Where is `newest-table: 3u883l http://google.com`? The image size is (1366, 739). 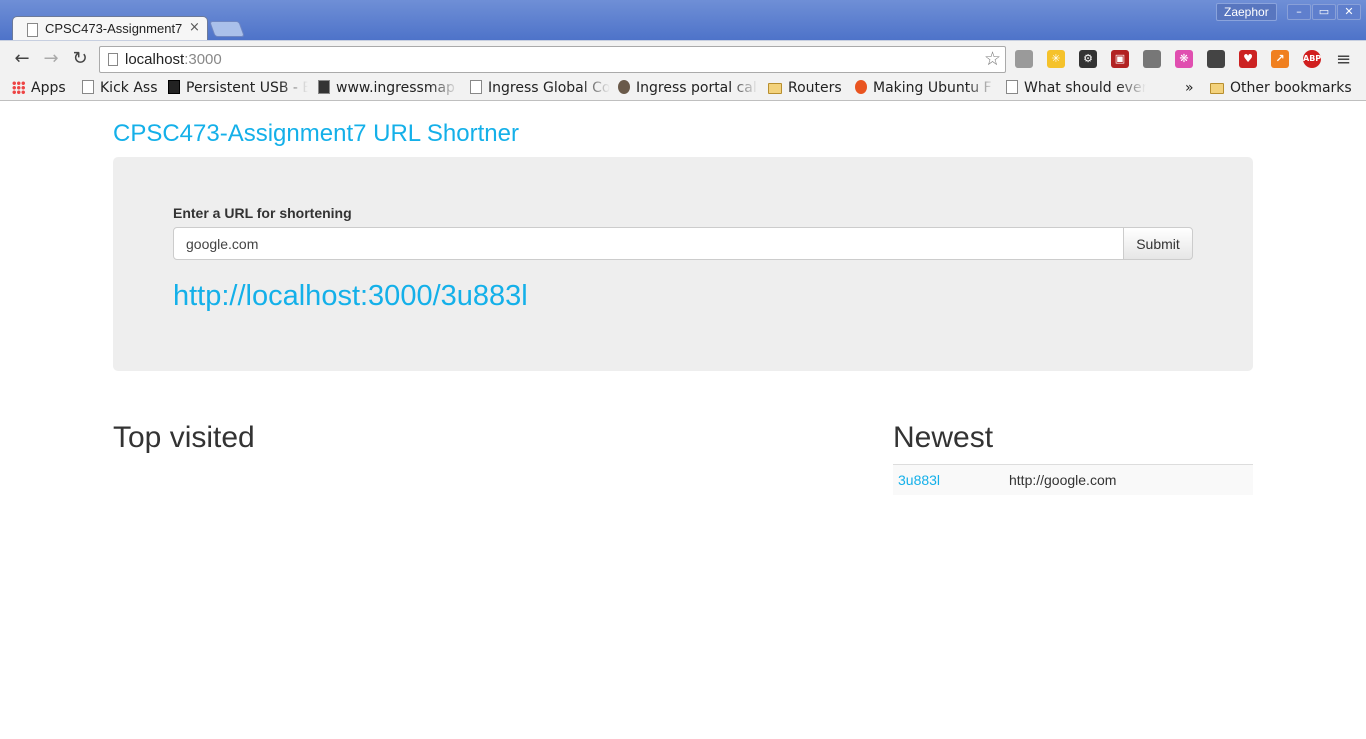
newest-table: 3u883l http://google.com is located at coordinates (1073, 479).